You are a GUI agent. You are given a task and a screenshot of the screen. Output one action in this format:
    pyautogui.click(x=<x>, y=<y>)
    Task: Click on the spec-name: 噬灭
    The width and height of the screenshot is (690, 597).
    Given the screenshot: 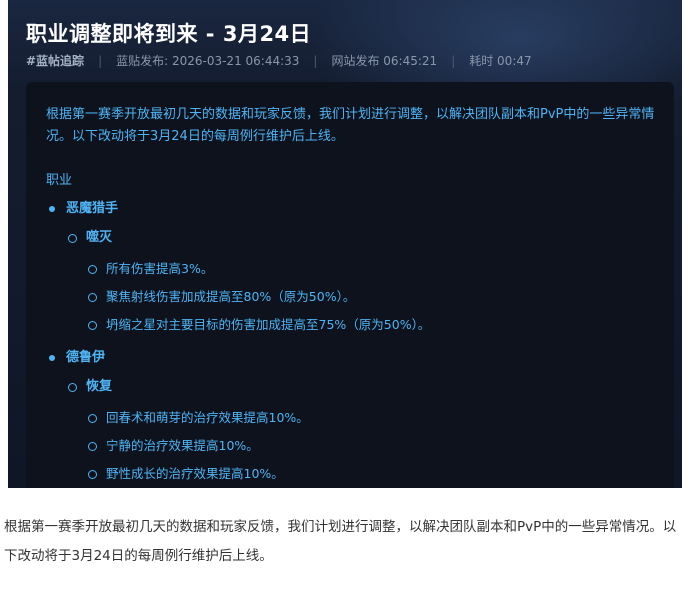 What is the action you would take?
    pyautogui.click(x=99, y=237)
    